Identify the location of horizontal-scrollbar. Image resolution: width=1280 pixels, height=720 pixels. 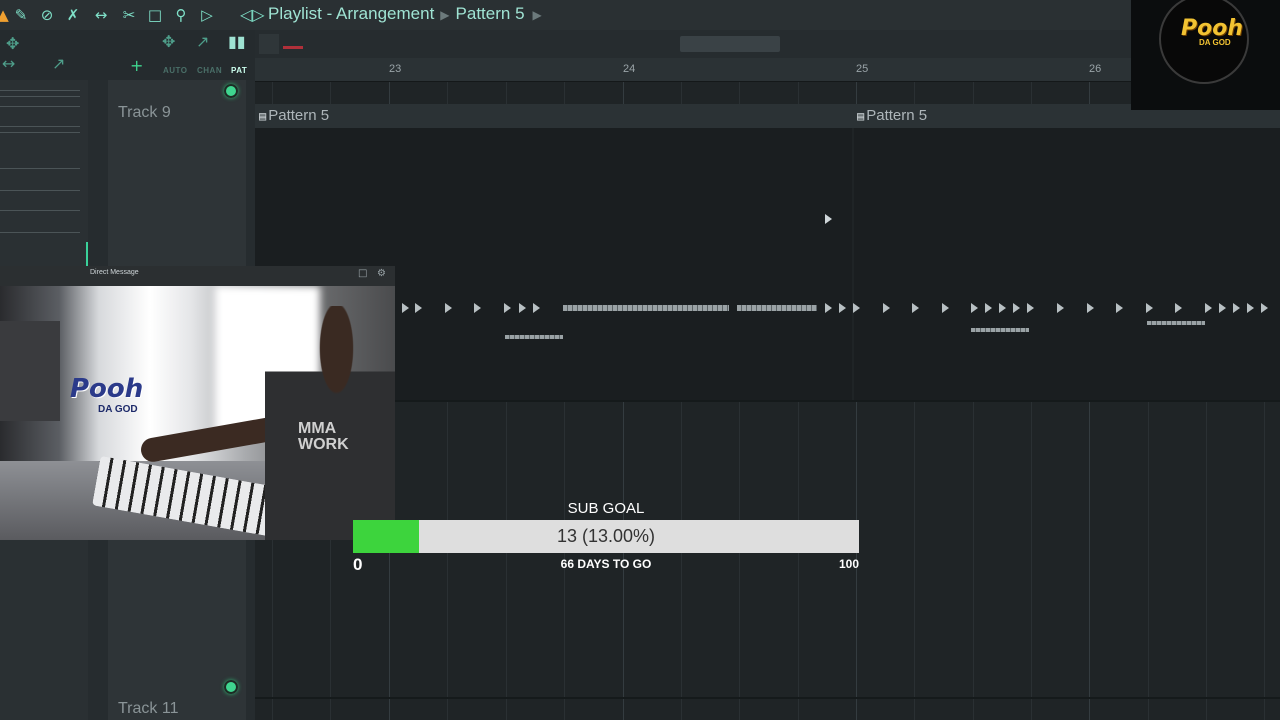
(693, 44).